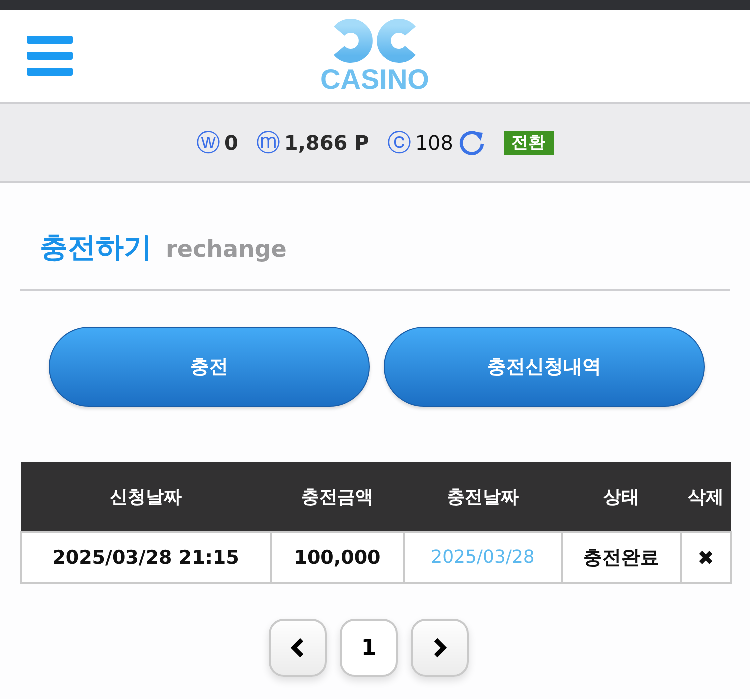  What do you see at coordinates (434, 142) in the screenshot?
I see `balance-value: 108` at bounding box center [434, 142].